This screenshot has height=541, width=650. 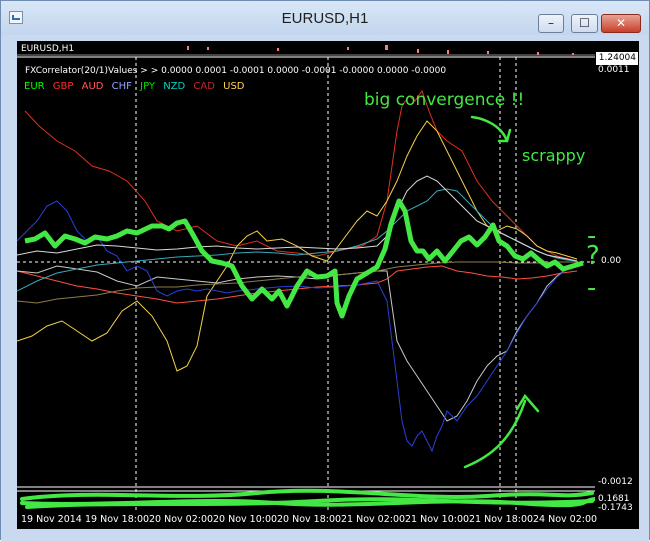 I want to click on time-label: 24 Nov 02:00, so click(x=565, y=519).